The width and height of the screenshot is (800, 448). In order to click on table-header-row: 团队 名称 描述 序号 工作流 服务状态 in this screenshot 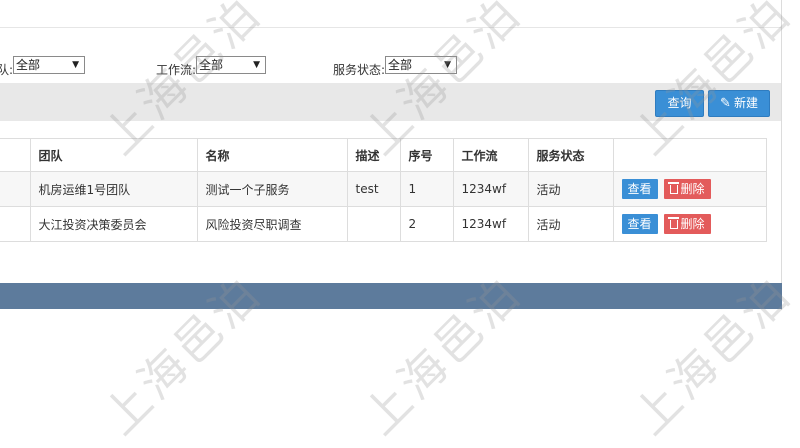, I will do `click(383, 155)`.